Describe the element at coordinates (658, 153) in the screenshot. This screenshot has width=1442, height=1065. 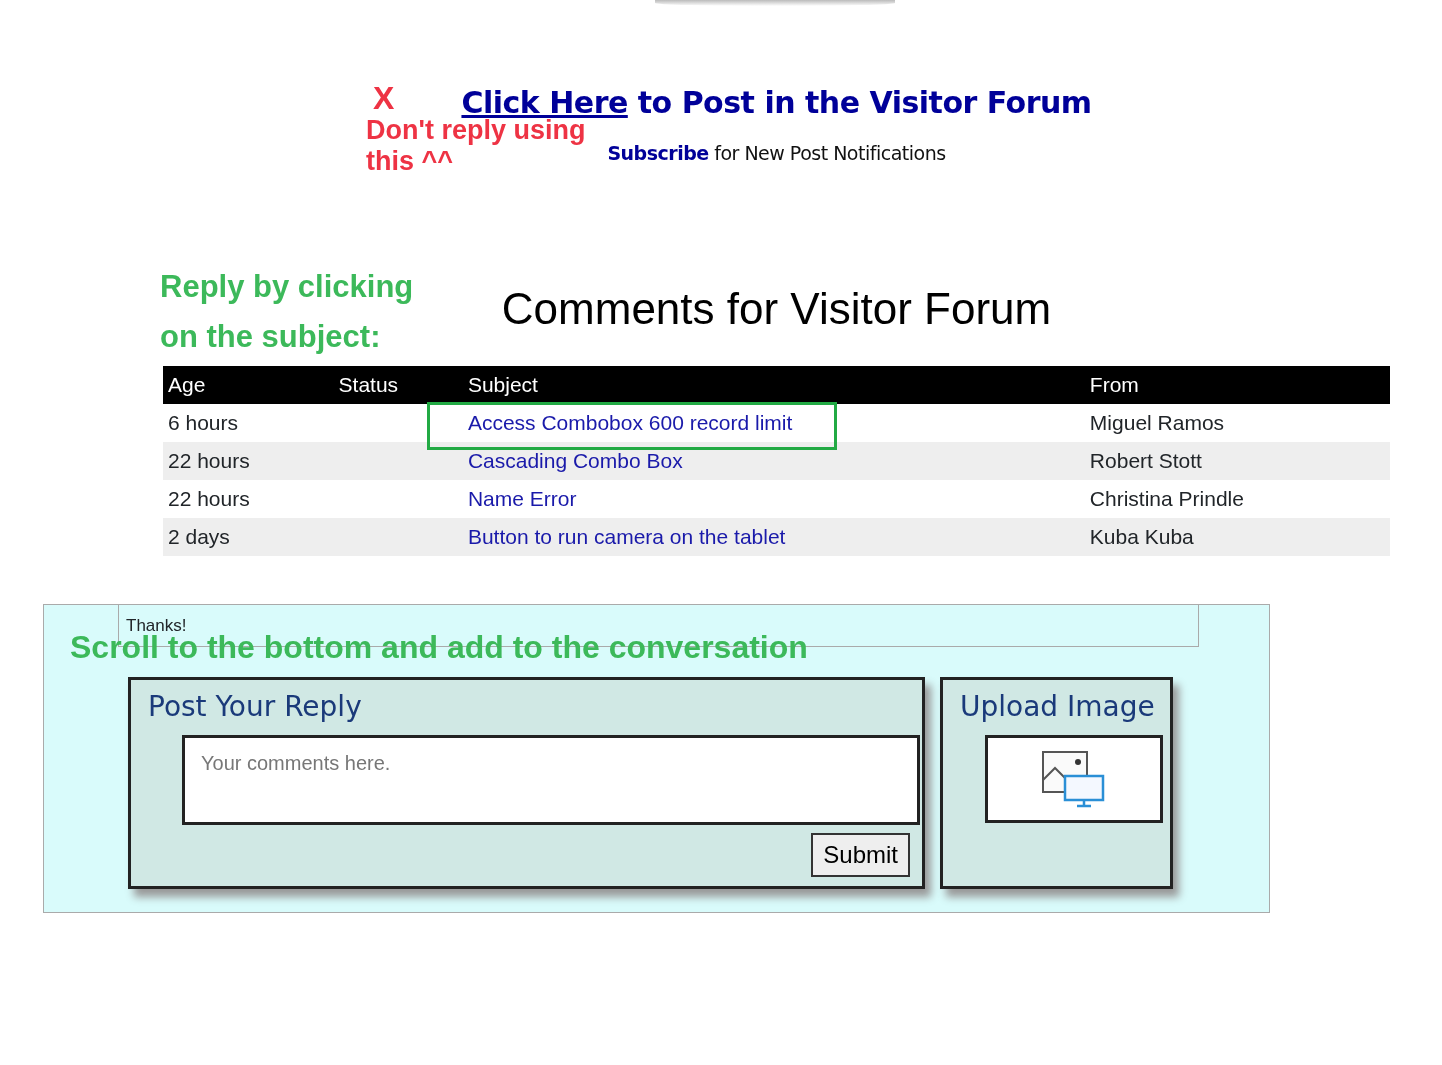
I see `subscribe-link: Subscribe` at that location.